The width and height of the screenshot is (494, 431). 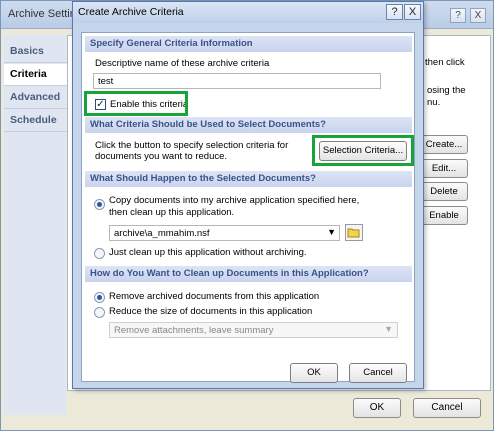 What do you see at coordinates (194, 330) in the screenshot?
I see `reduce-option-value: Remove attachments, leave summary` at bounding box center [194, 330].